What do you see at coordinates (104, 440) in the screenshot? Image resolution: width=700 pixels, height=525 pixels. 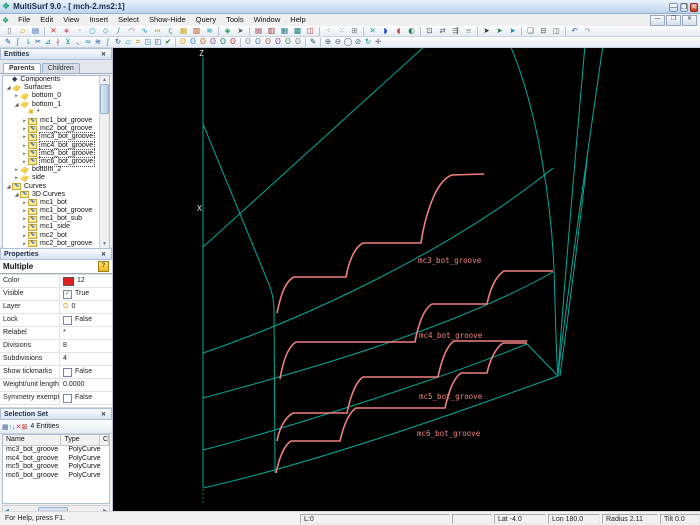 I see `column-header-c: C` at bounding box center [104, 440].